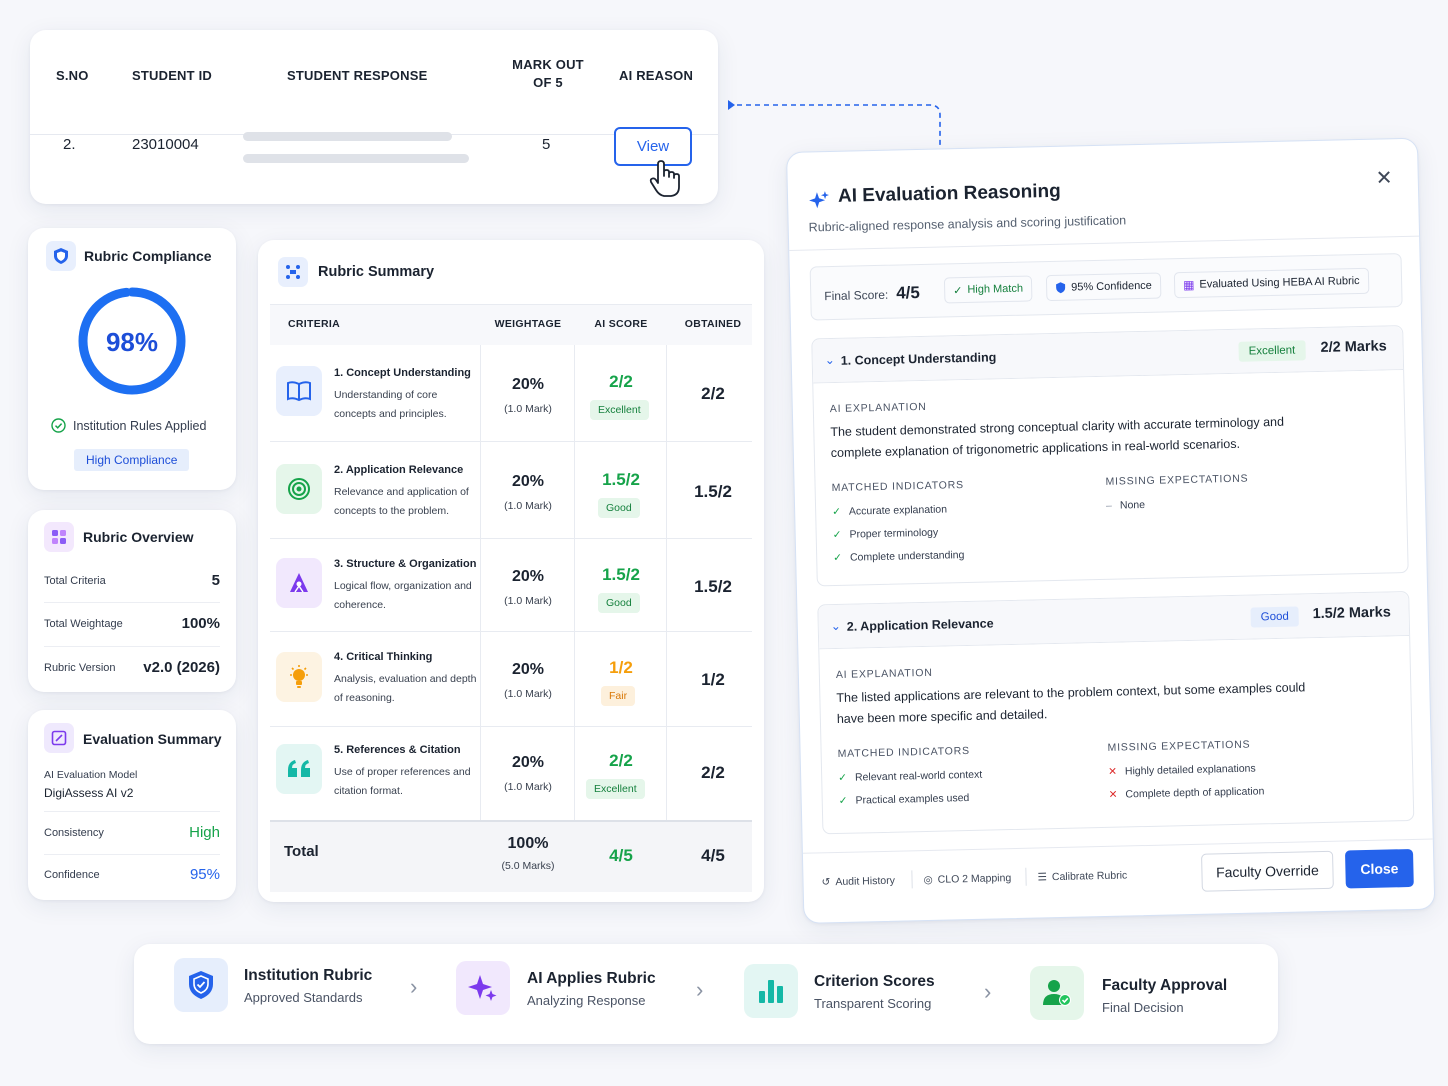 This screenshot has width=1448, height=1086. What do you see at coordinates (83, 623) in the screenshot?
I see `overview-label: Total Weightage` at bounding box center [83, 623].